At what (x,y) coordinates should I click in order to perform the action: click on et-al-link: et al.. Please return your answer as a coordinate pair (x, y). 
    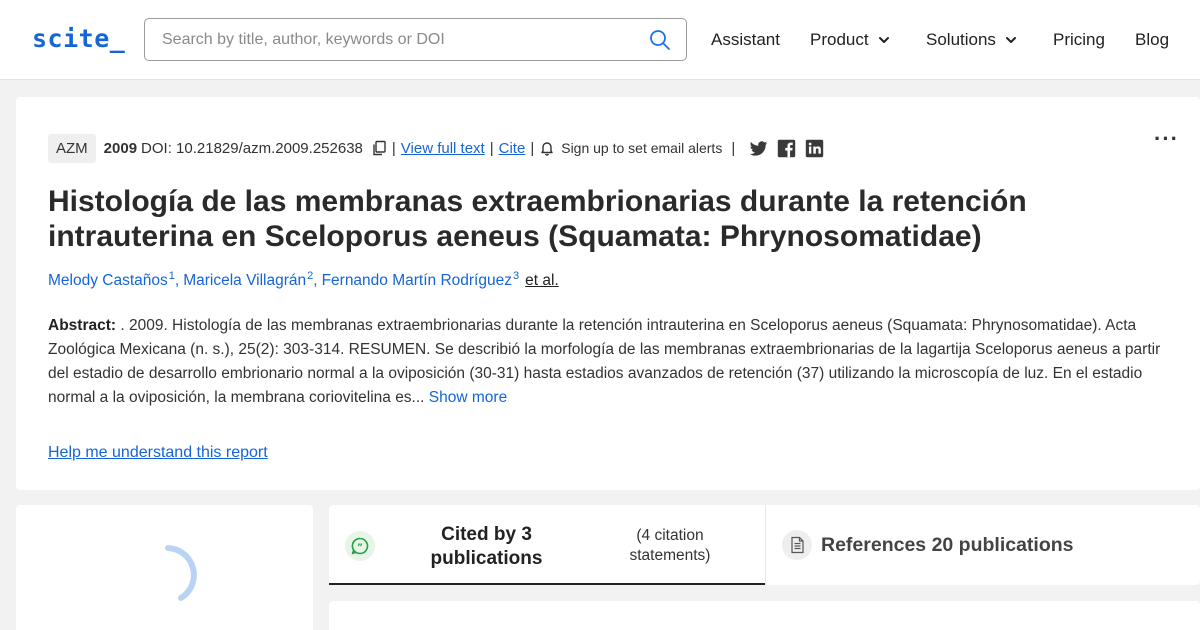
    Looking at the image, I should click on (542, 281).